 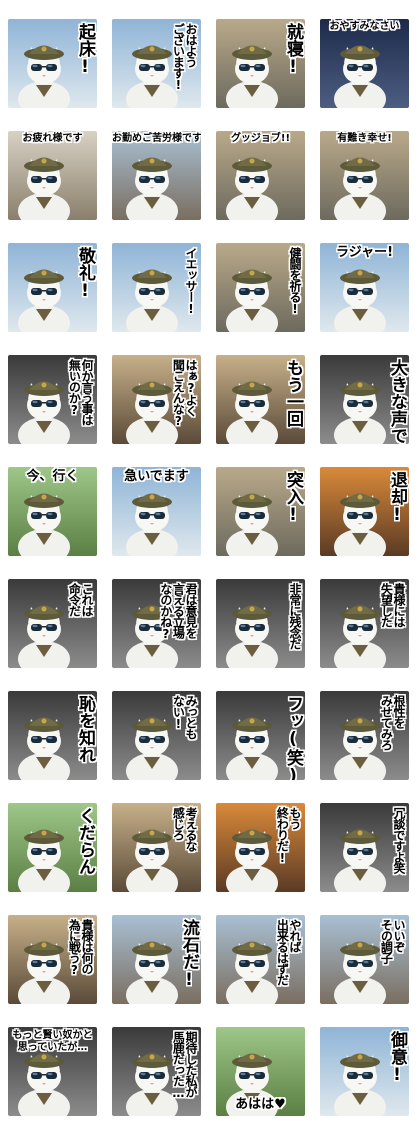 What do you see at coordinates (260, 623) in the screenshot?
I see `sticker-tile: 非常に残念だ` at bounding box center [260, 623].